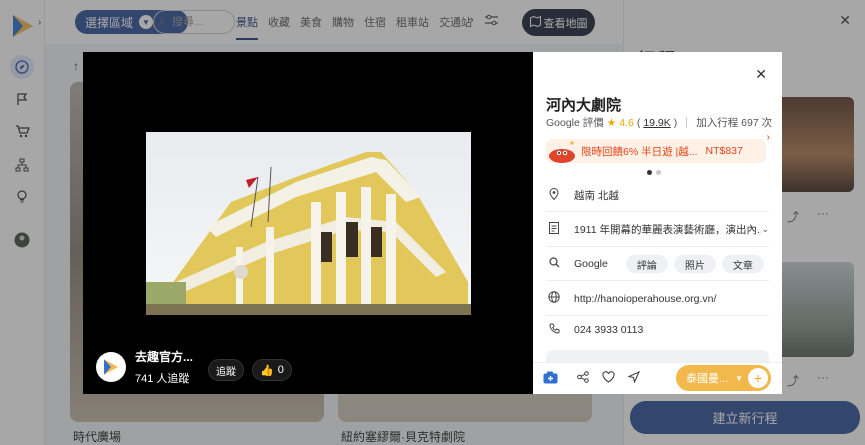  Describe the element at coordinates (765, 229) in the screenshot. I see `chevron-down-icon: ⌄` at that location.